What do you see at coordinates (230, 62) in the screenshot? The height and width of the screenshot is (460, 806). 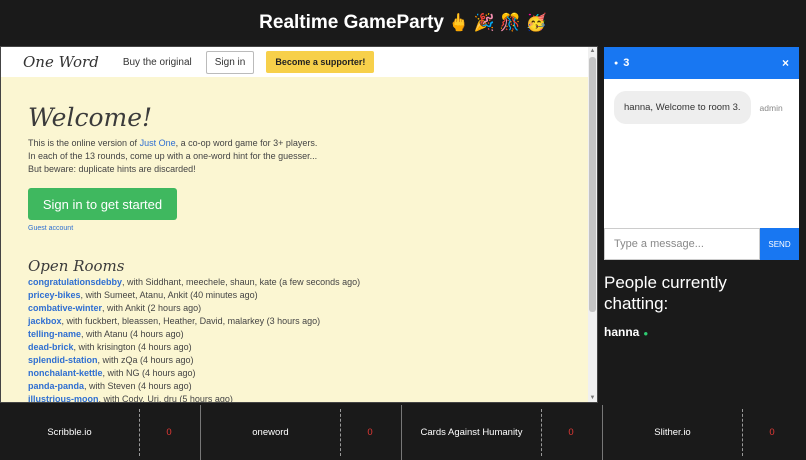 I see `sign-in-button: Sign in` at bounding box center [230, 62].